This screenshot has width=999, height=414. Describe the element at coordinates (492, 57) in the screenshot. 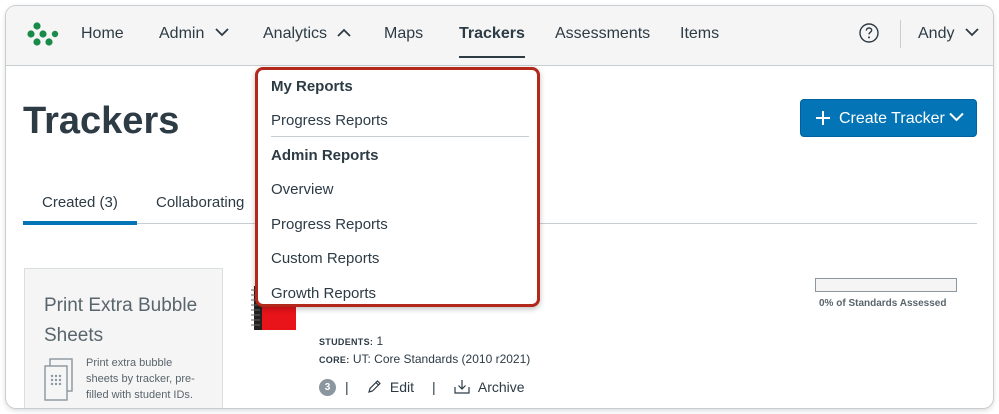

I see `active-nav-underline` at that location.